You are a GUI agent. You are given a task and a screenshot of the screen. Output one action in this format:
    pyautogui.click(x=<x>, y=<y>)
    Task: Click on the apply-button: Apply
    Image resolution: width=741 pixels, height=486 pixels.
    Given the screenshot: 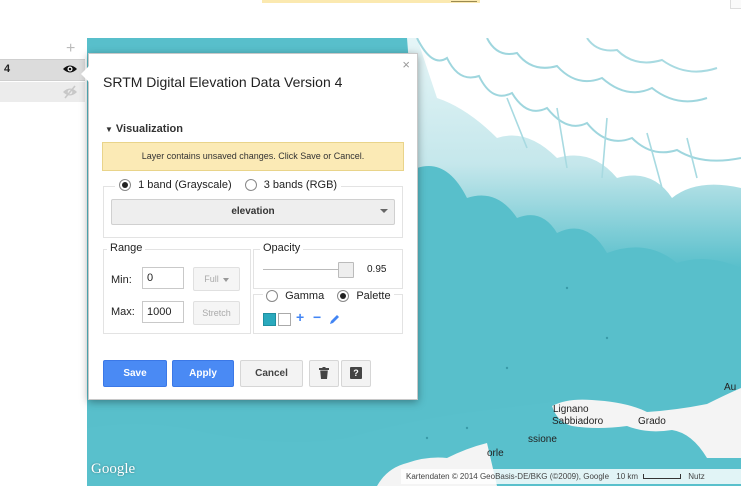 What is the action you would take?
    pyautogui.click(x=203, y=373)
    